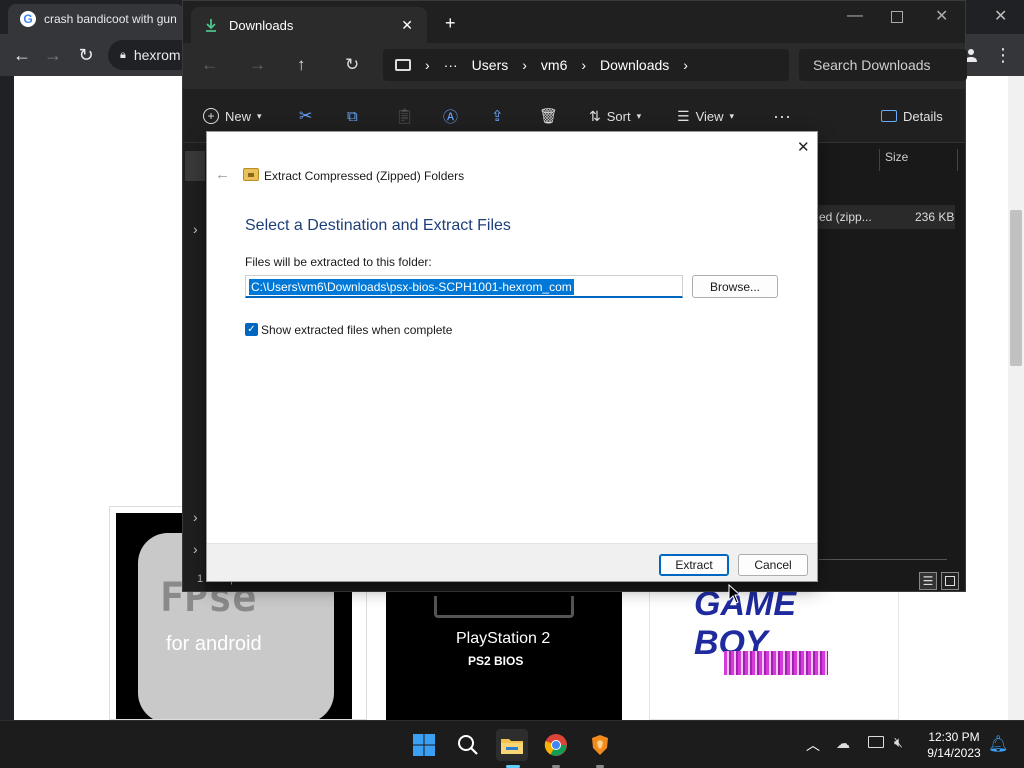 The width and height of the screenshot is (1024, 768). What do you see at coordinates (954, 745) in the screenshot?
I see `clock: 12:30 PM 9/14/2023` at bounding box center [954, 745].